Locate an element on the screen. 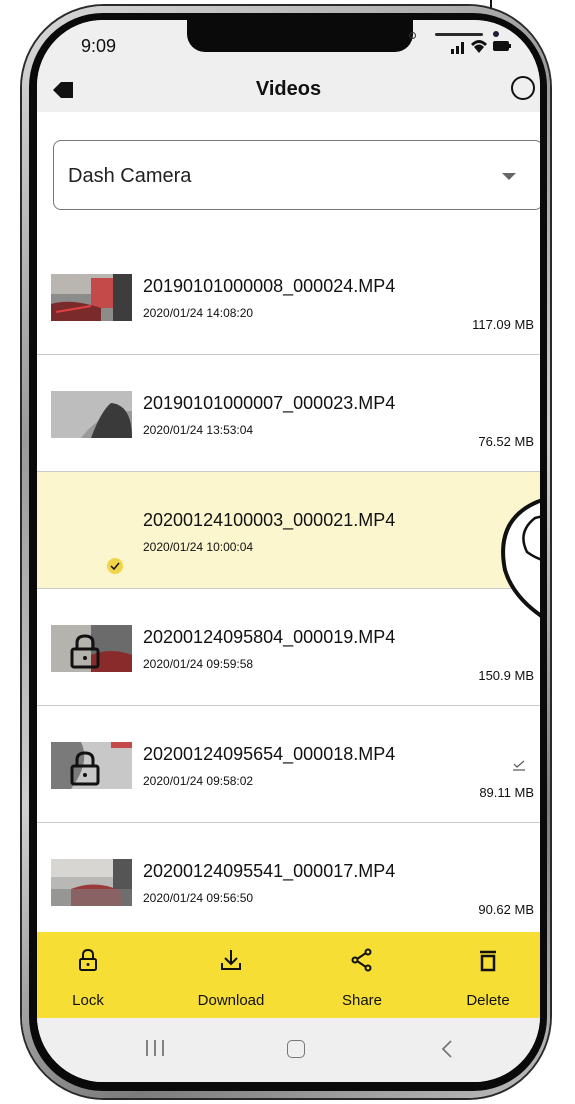  recent-apps-icon is located at coordinates (155, 1048).